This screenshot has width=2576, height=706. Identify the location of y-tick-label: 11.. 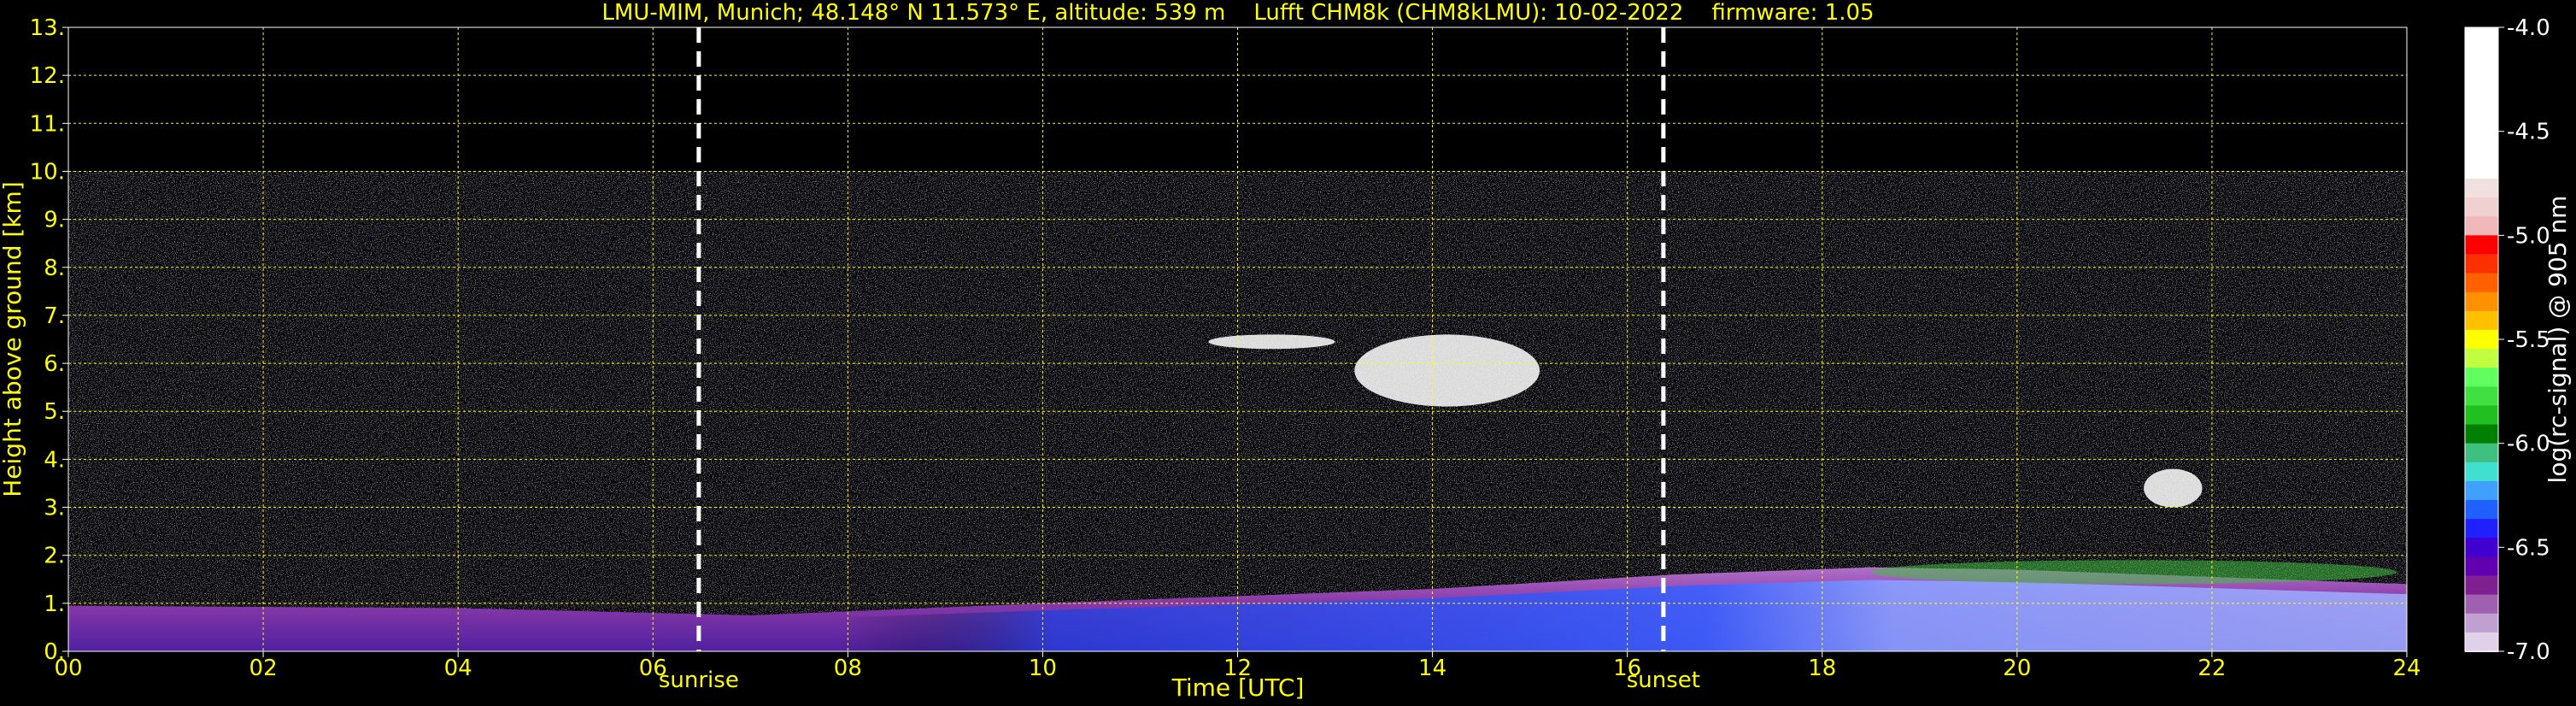
(47, 124).